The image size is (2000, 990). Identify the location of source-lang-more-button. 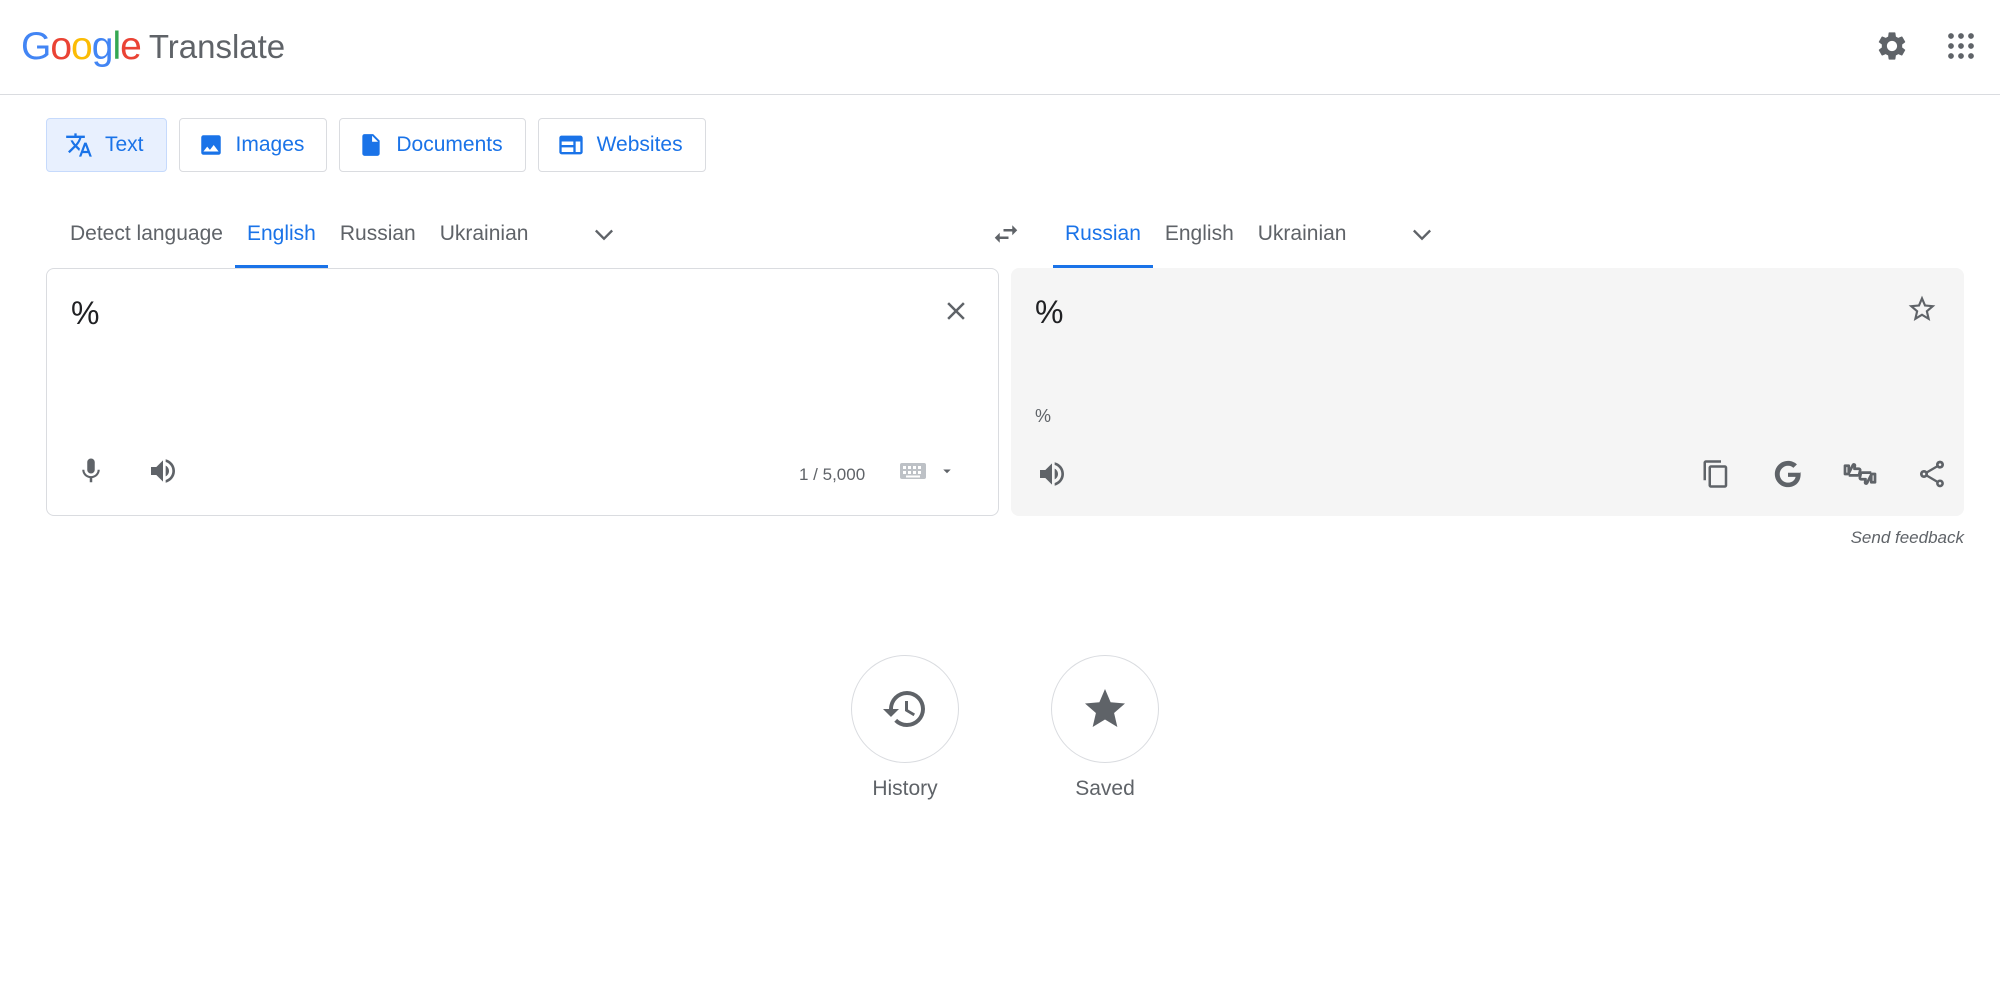
(604, 234).